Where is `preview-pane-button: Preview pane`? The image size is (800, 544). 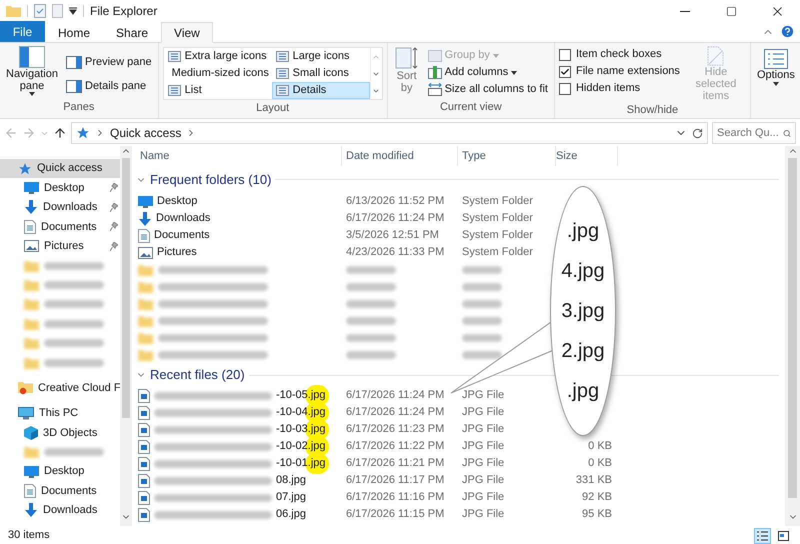 preview-pane-button: Preview pane is located at coordinates (109, 62).